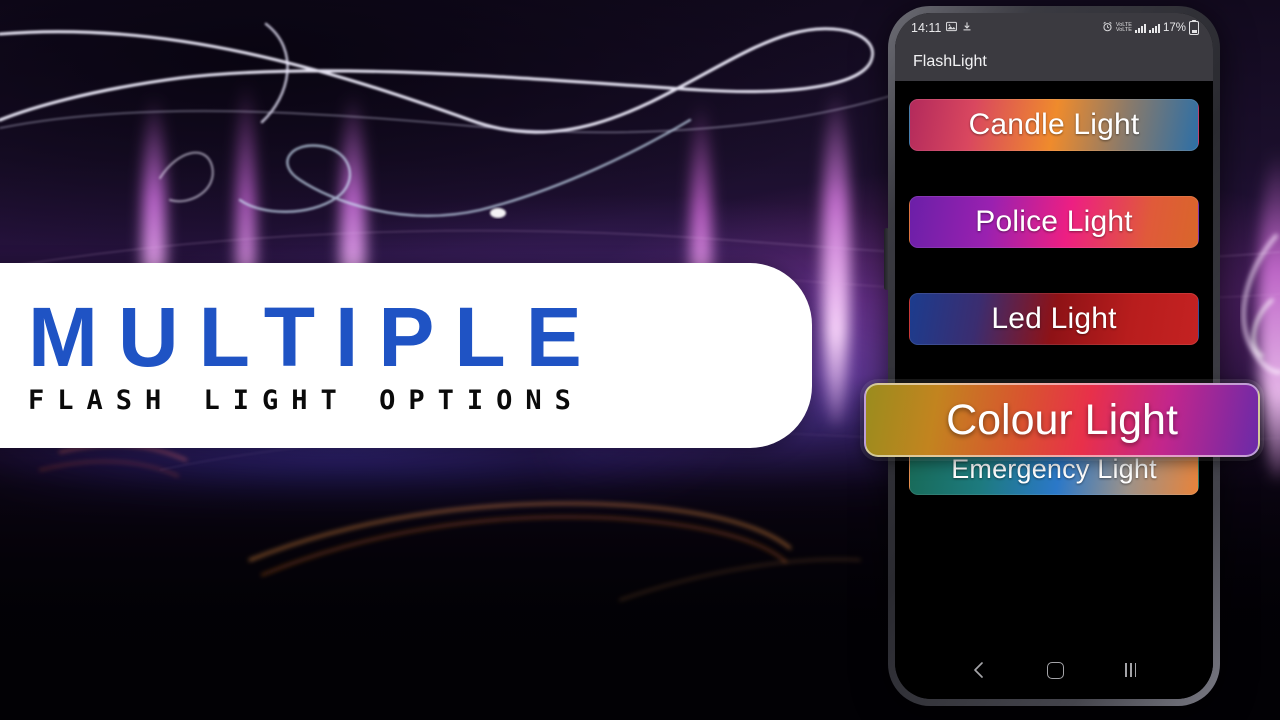 This screenshot has width=1280, height=720. Describe the element at coordinates (1054, 222) in the screenshot. I see `police-light-button: Police Light` at that location.